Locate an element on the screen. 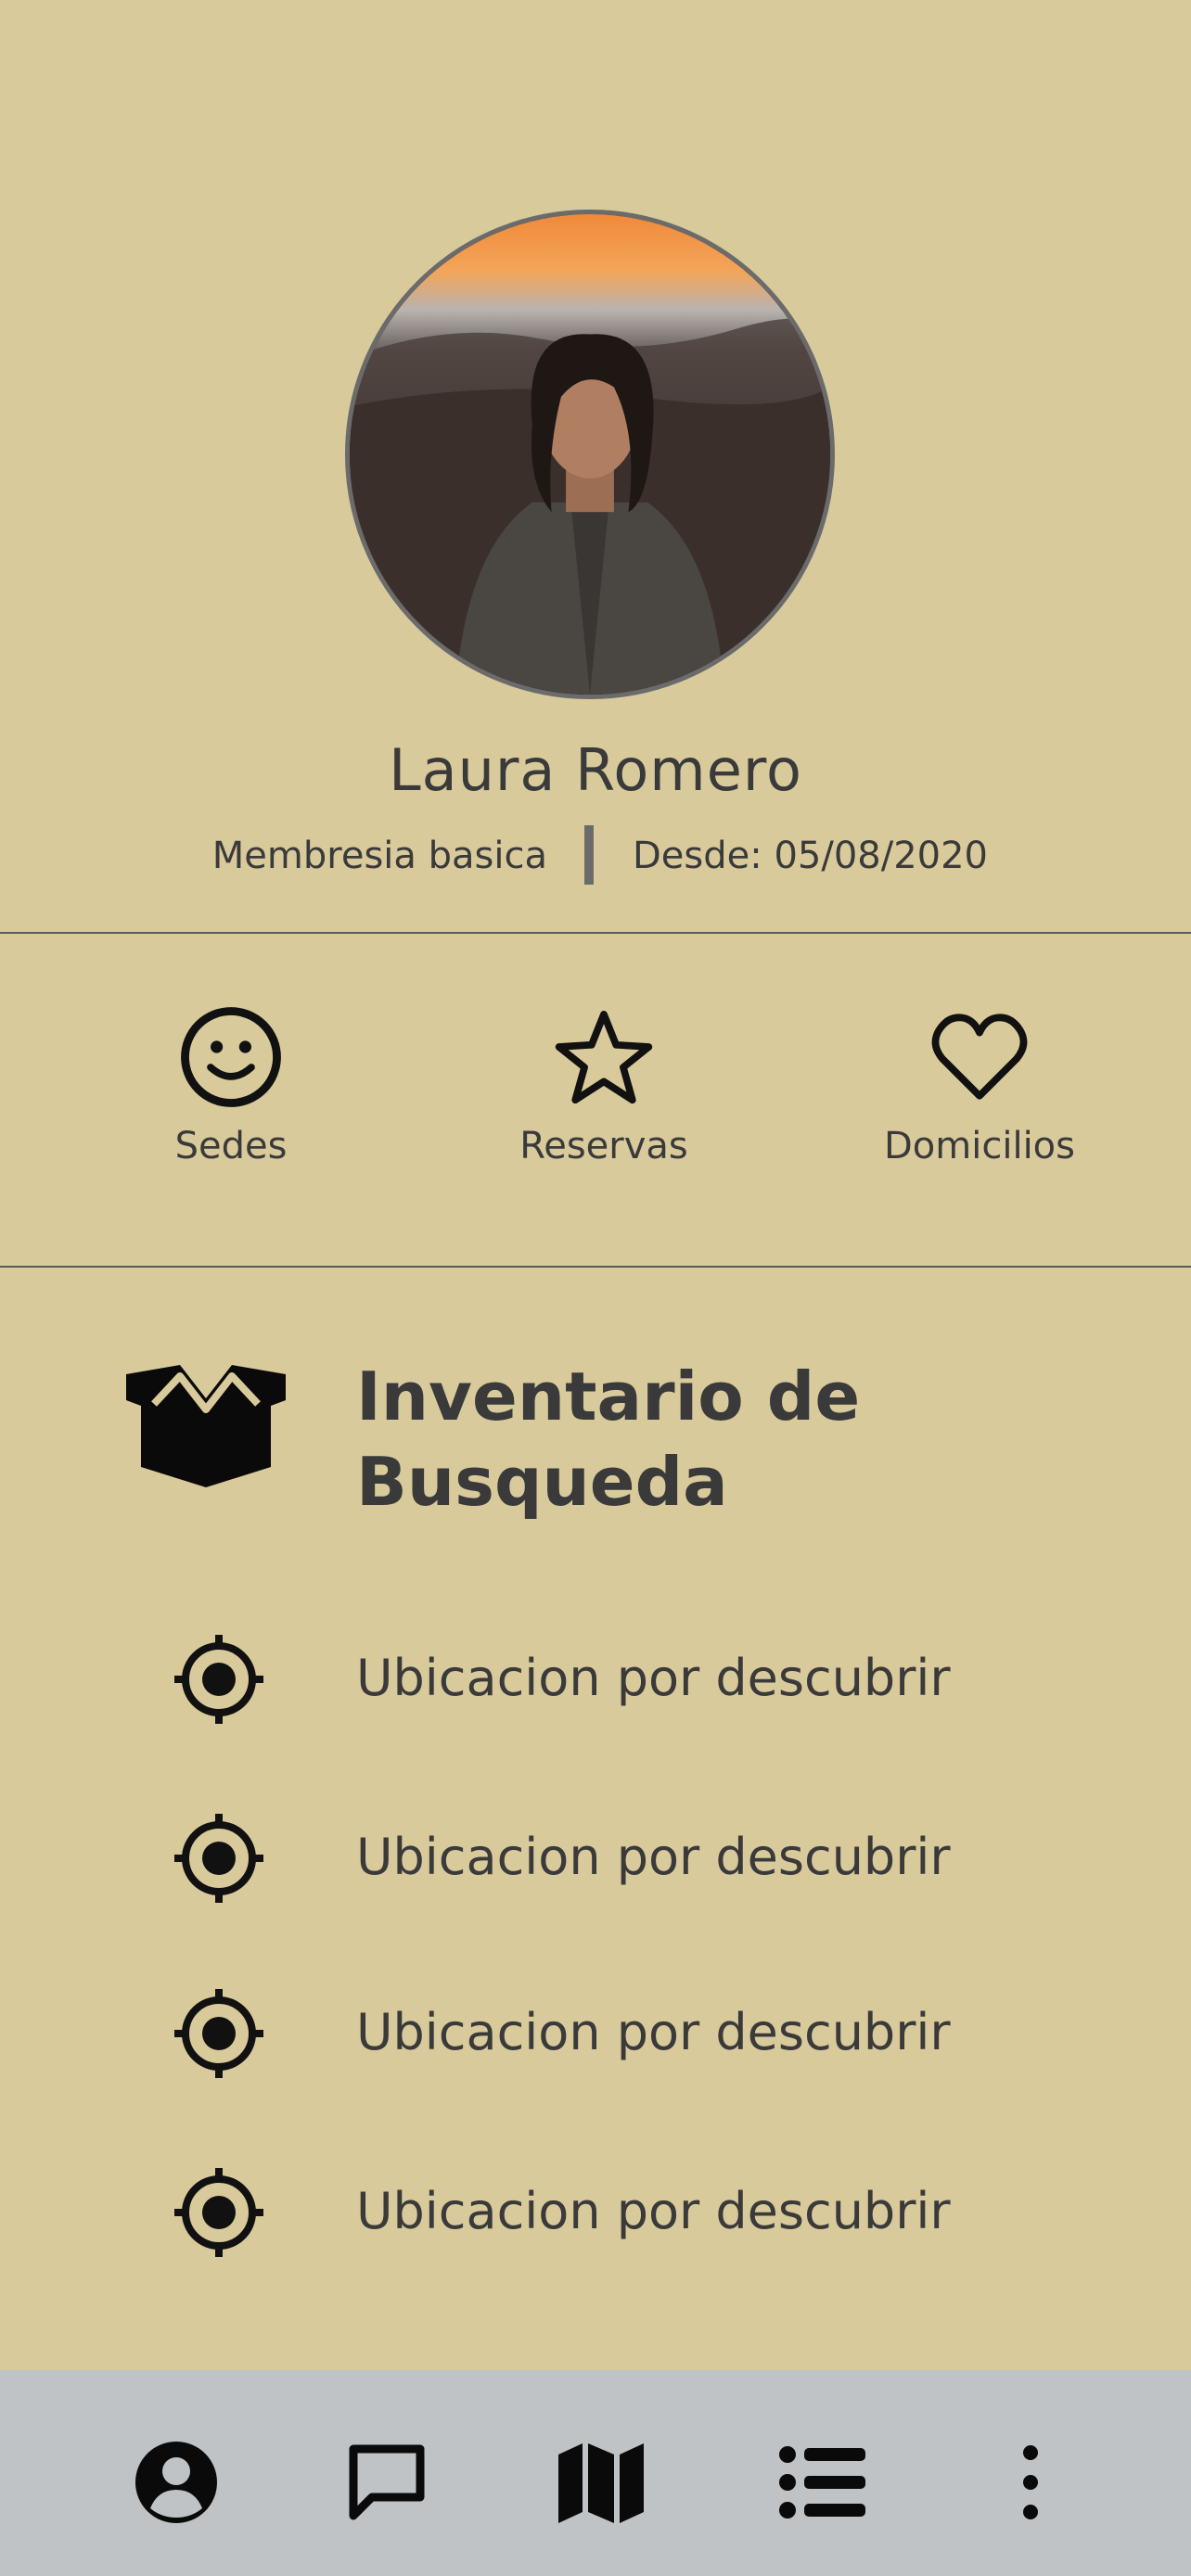 Image resolution: width=1191 pixels, height=2576 pixels. quick-action-label: Reservas is located at coordinates (603, 1146).